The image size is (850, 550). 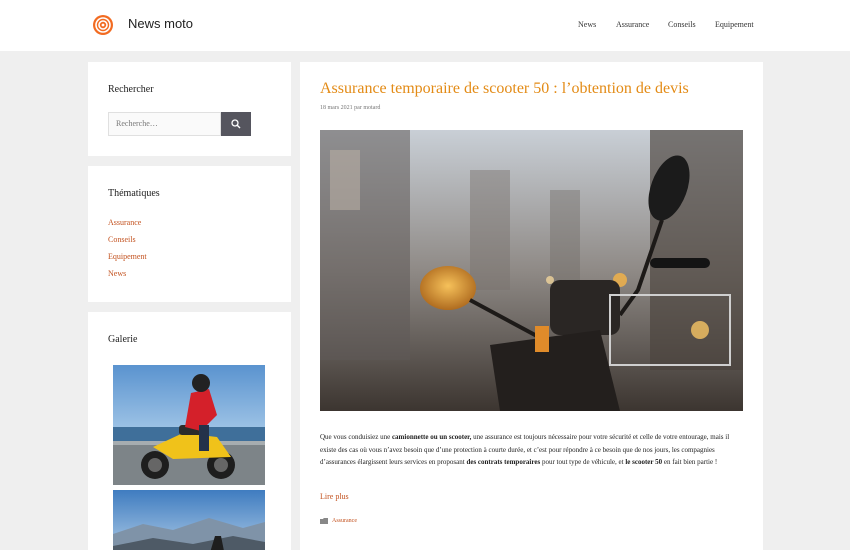 What do you see at coordinates (587, 24) in the screenshot?
I see `nav-news: News` at bounding box center [587, 24].